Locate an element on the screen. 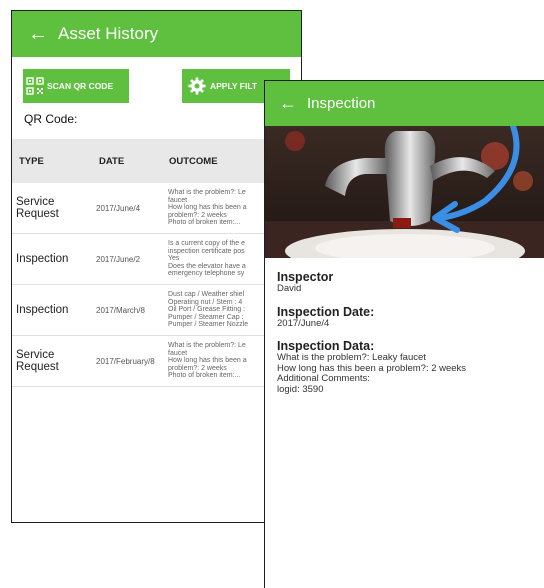 The image size is (544, 588). row-date: 2017/June/2 is located at coordinates (118, 259).